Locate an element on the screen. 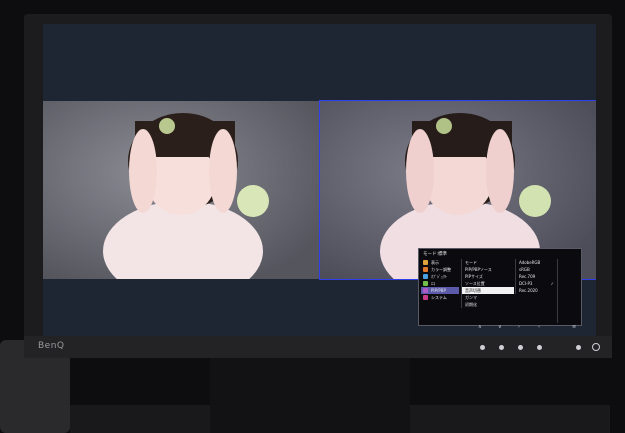  check-icon: ✓ is located at coordinates (552, 283).